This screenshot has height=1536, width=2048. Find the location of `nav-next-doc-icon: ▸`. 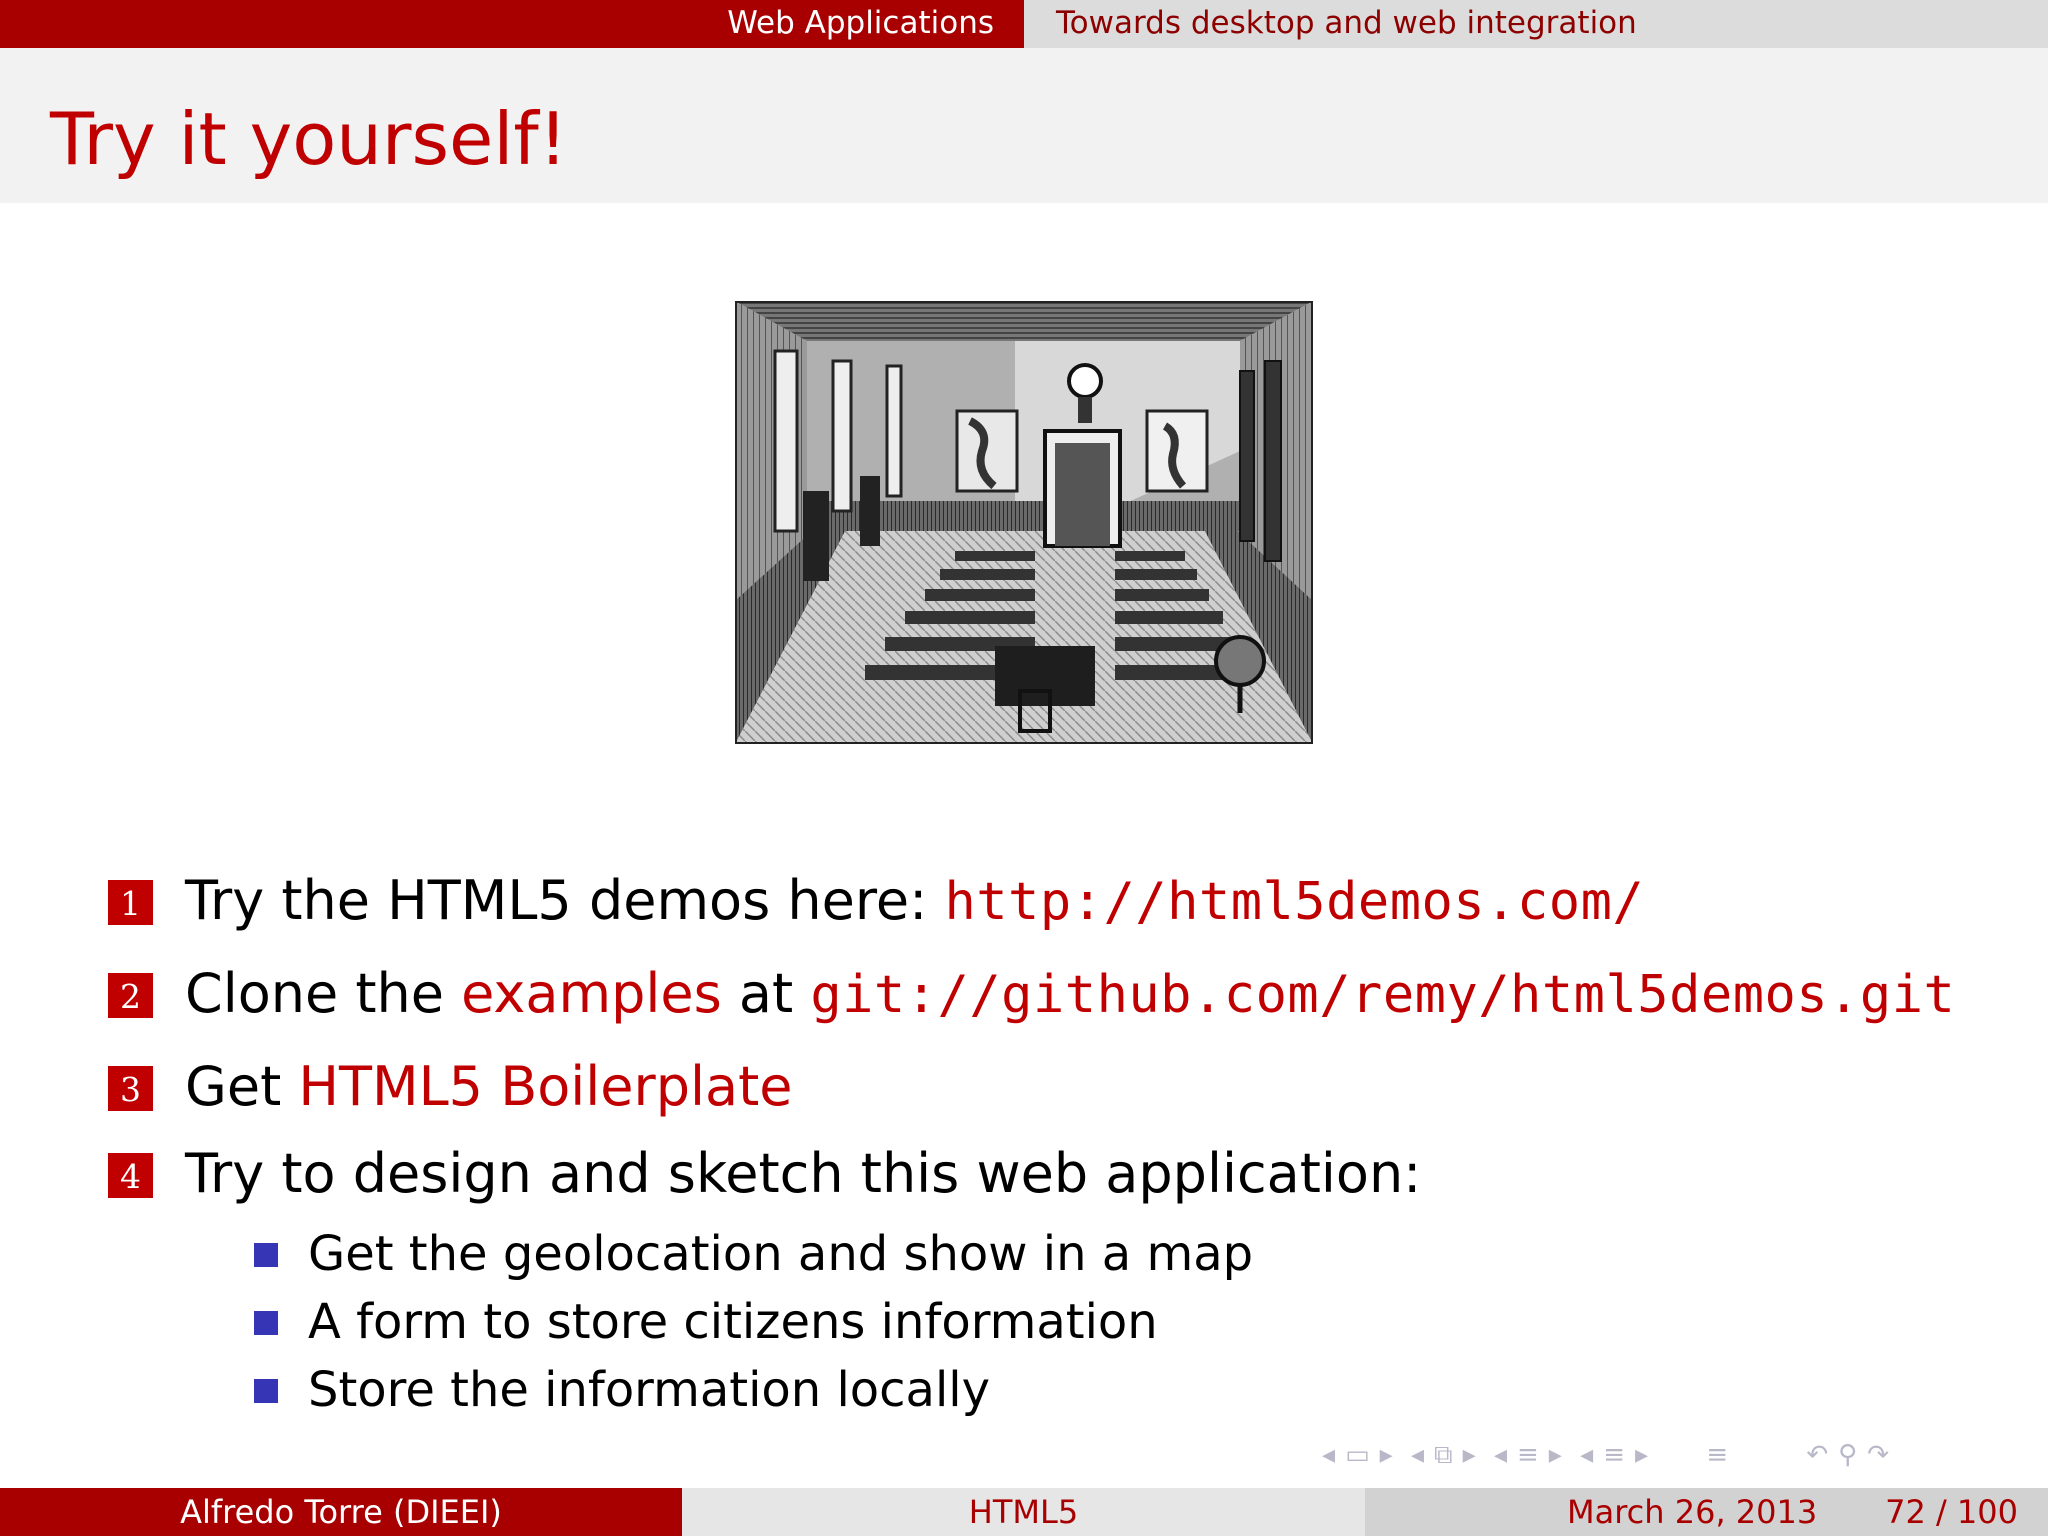

nav-next-doc-icon: ▸ is located at coordinates (1641, 1455).